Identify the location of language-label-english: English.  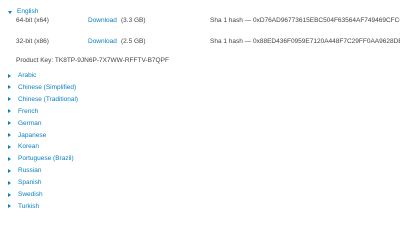
(27, 12).